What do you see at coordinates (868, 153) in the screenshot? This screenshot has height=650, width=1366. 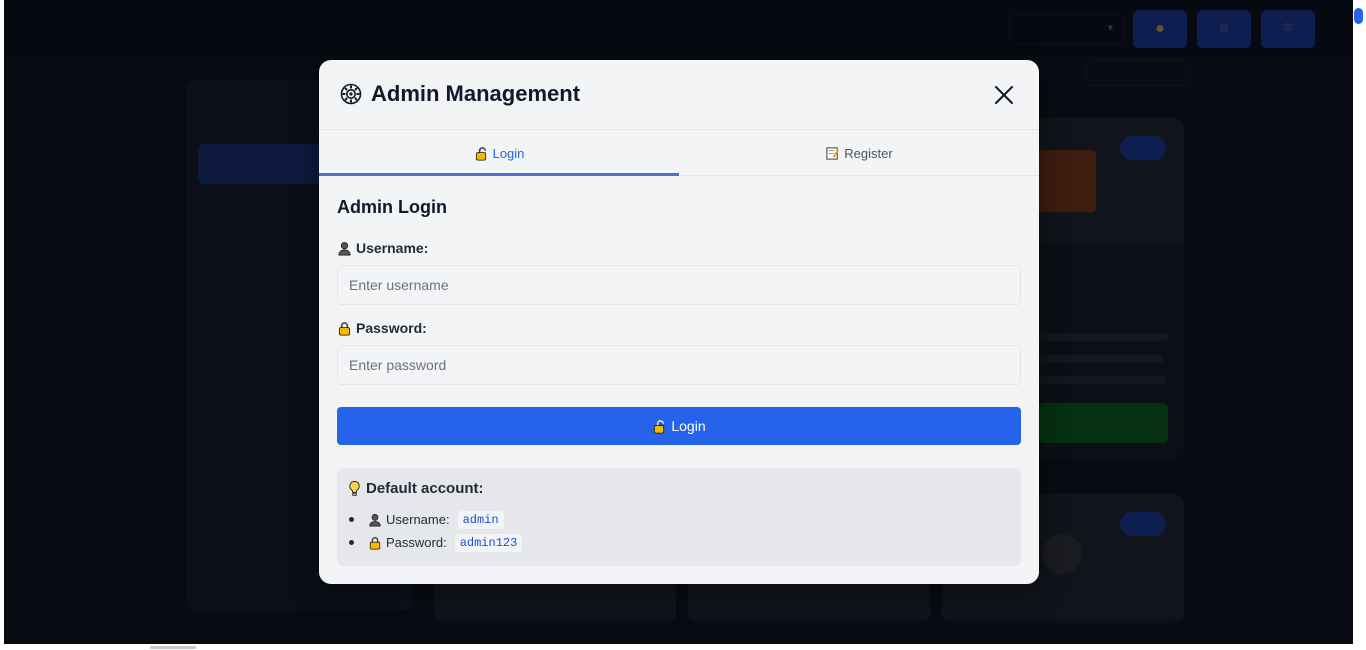 I see `tab-register-label: Register` at bounding box center [868, 153].